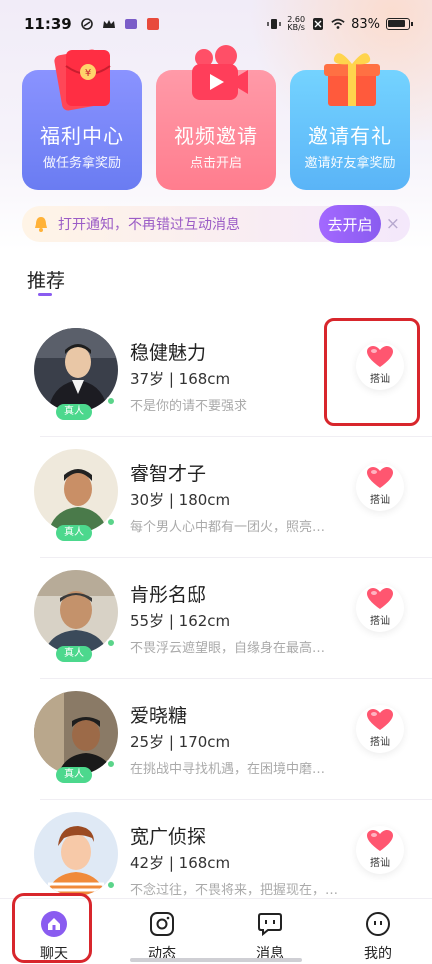 The height and width of the screenshot is (964, 432). I want to click on home-indicator, so click(216, 960).